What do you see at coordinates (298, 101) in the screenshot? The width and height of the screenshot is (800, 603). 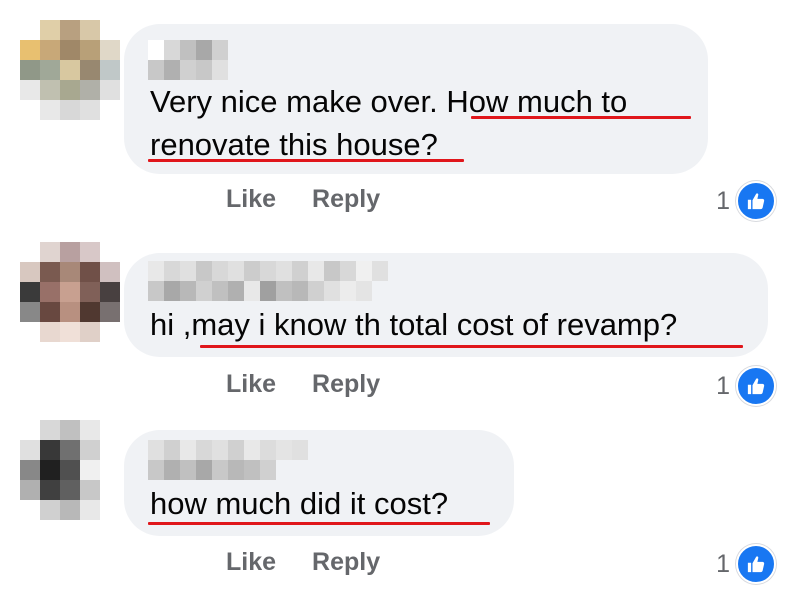 I see `comment-text-plain: Very nice make over.` at bounding box center [298, 101].